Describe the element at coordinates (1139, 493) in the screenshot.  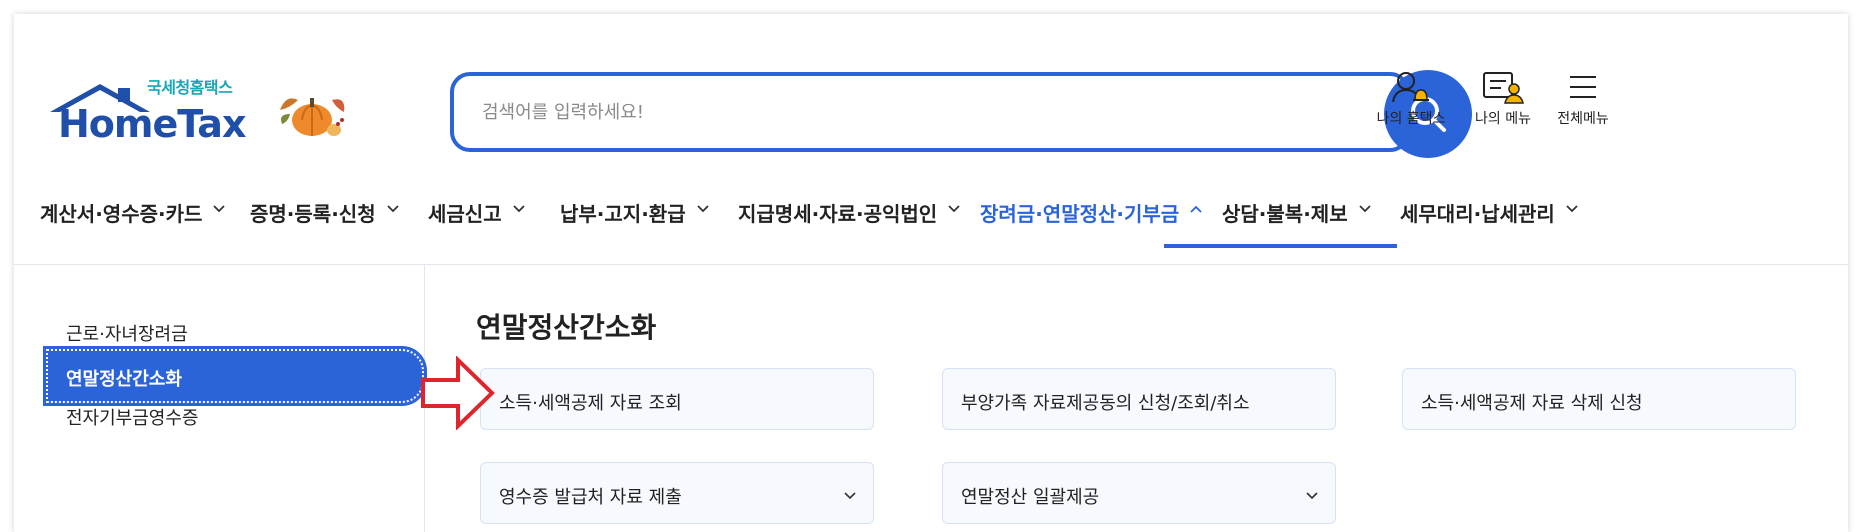
I see `card-year-end-bulk-provide: 연말정산 일괄제공` at that location.